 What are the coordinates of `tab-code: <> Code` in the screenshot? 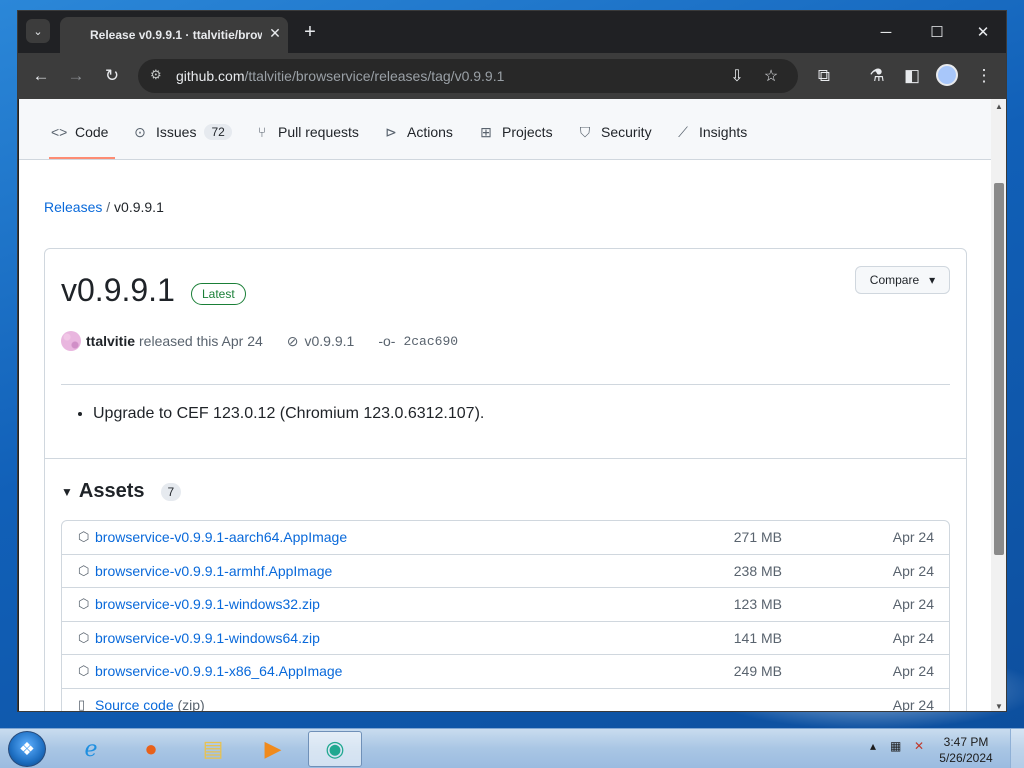 It's located at (79, 132).